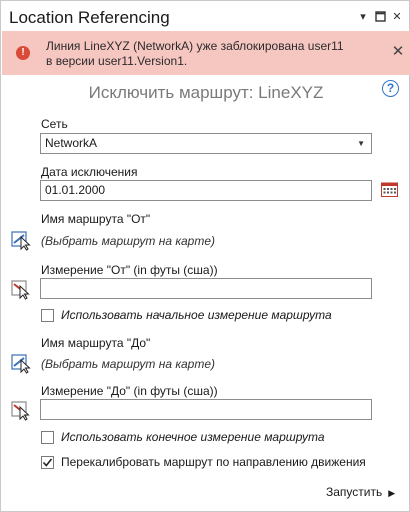  What do you see at coordinates (71, 143) in the screenshot?
I see `network-value: NetworkA` at bounding box center [71, 143].